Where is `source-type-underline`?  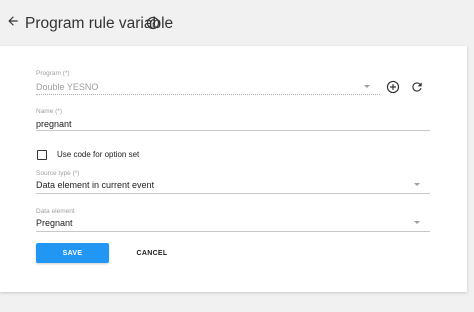
source-type-underline is located at coordinates (233, 193).